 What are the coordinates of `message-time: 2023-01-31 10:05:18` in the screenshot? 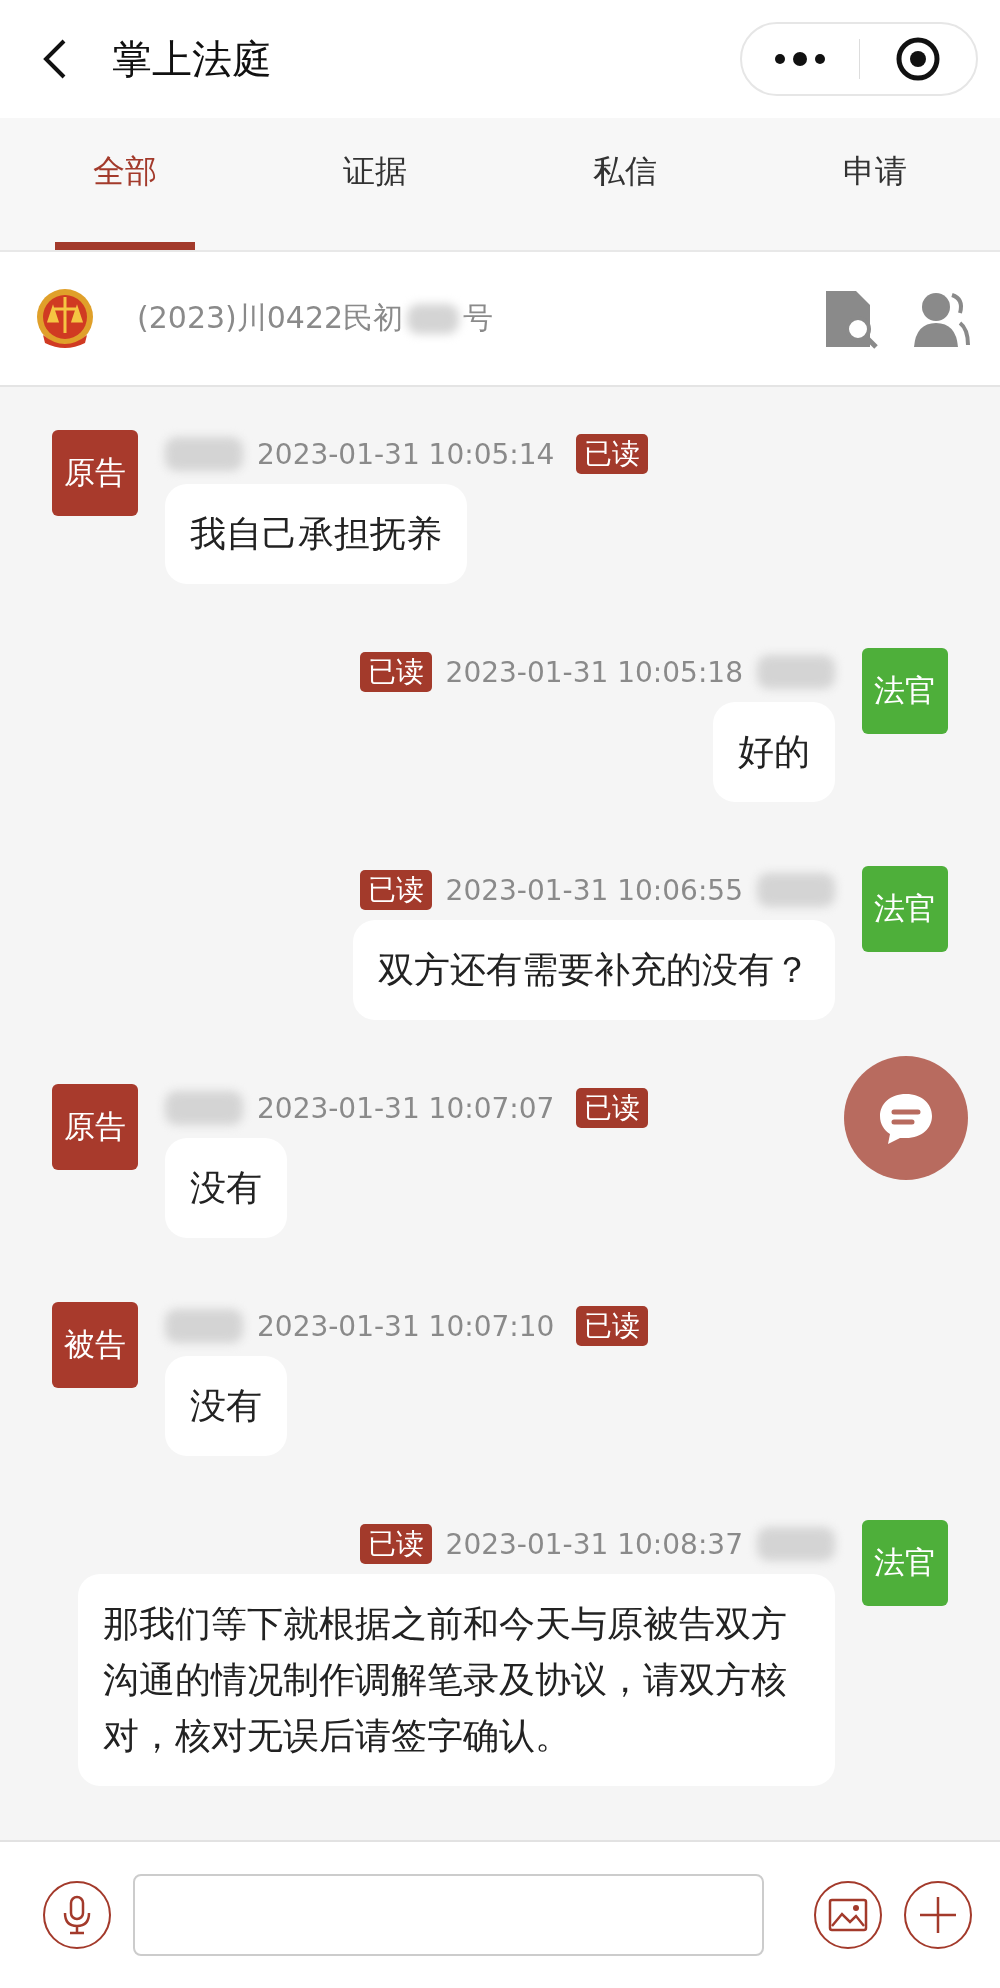 It's located at (594, 672).